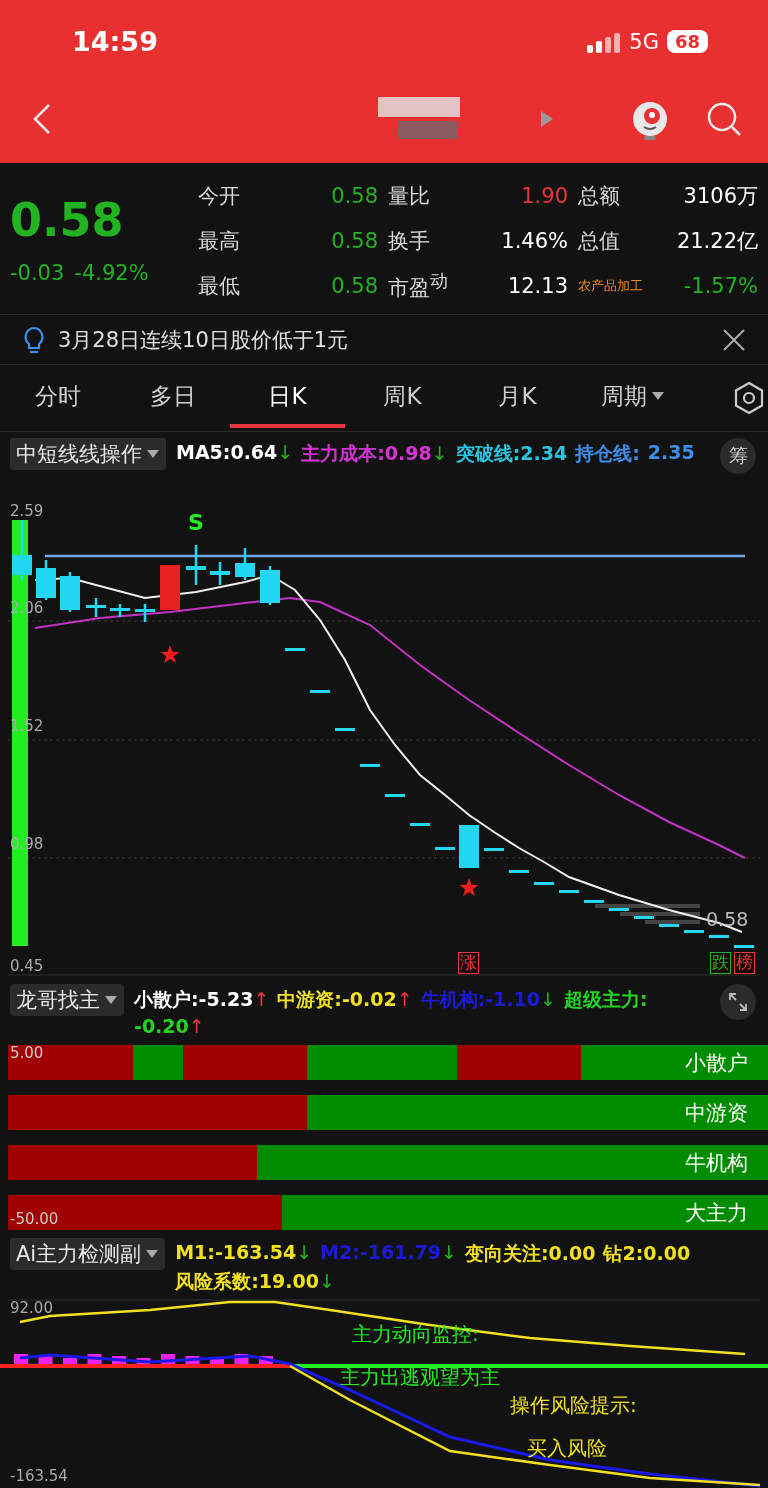 The width and height of the screenshot is (768, 1488). What do you see at coordinates (235, 453) in the screenshot?
I see `indicator-value: MA5:0.64↓` at bounding box center [235, 453].